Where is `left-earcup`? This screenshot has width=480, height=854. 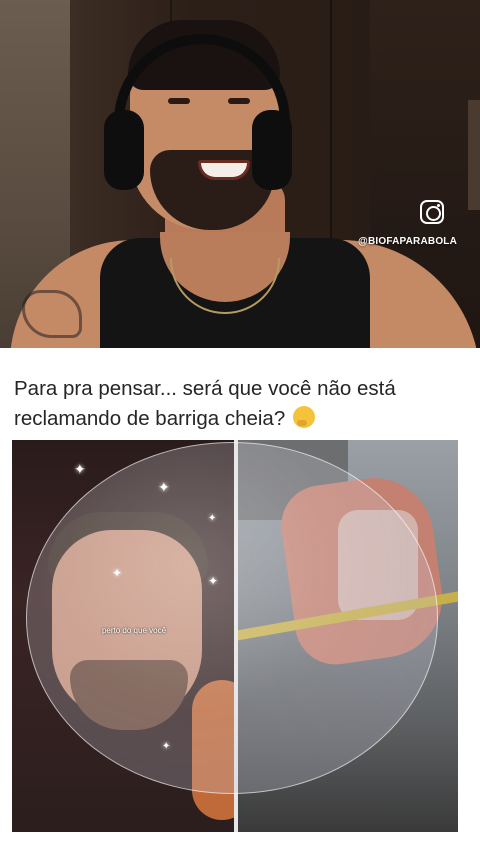 left-earcup is located at coordinates (124, 150).